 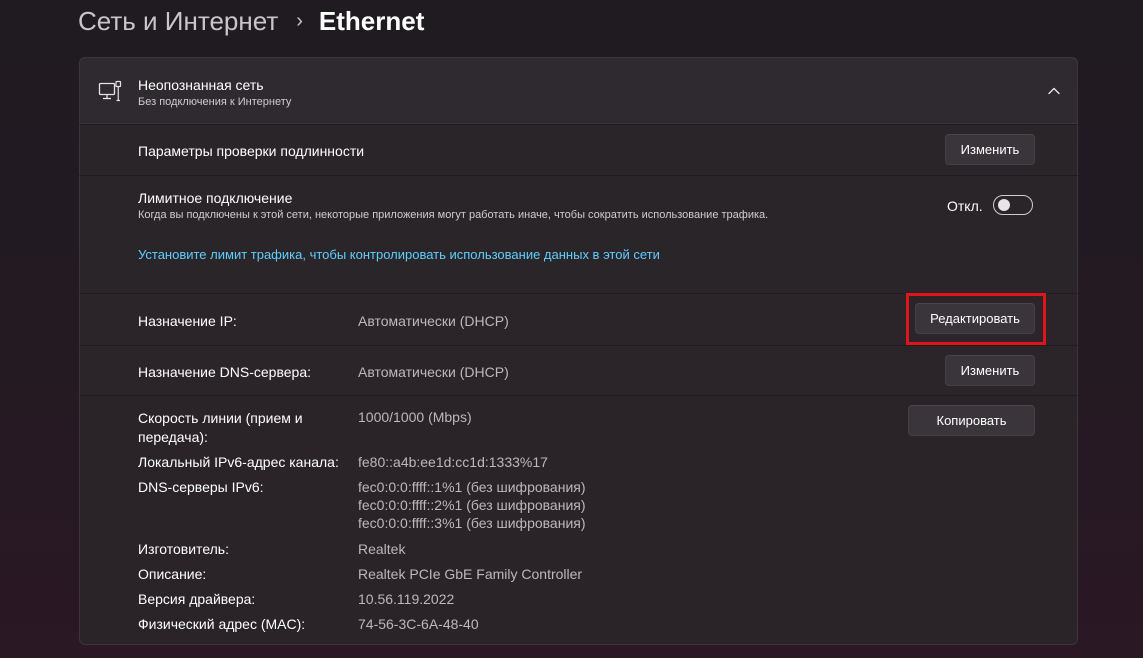 What do you see at coordinates (251, 151) in the screenshot?
I see `auth-settings-label: Параметры проверки подлинности` at bounding box center [251, 151].